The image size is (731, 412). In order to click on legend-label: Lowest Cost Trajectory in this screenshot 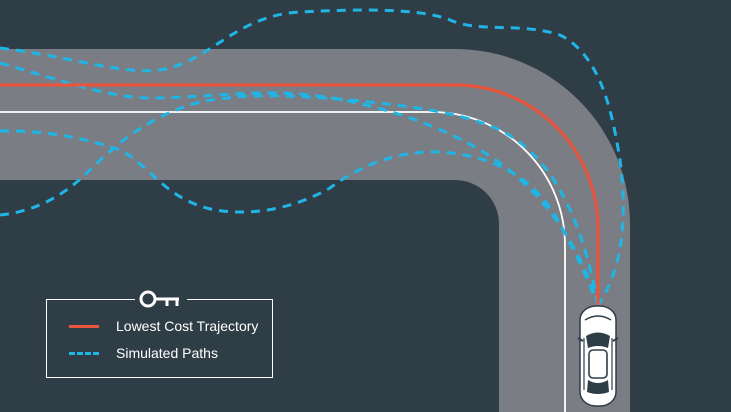, I will do `click(187, 326)`.